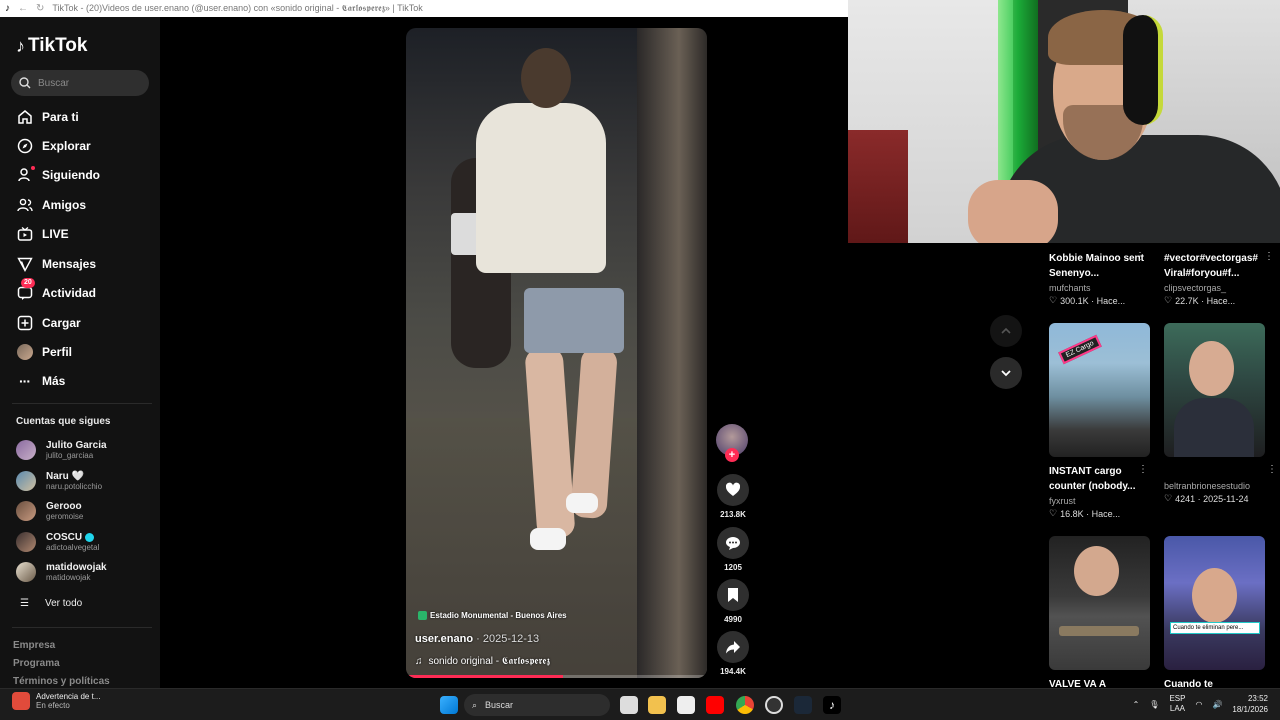 This screenshot has width=1280, height=720. What do you see at coordinates (47, 117) in the screenshot?
I see `nav-para-ti: Para ti` at bounding box center [47, 117].